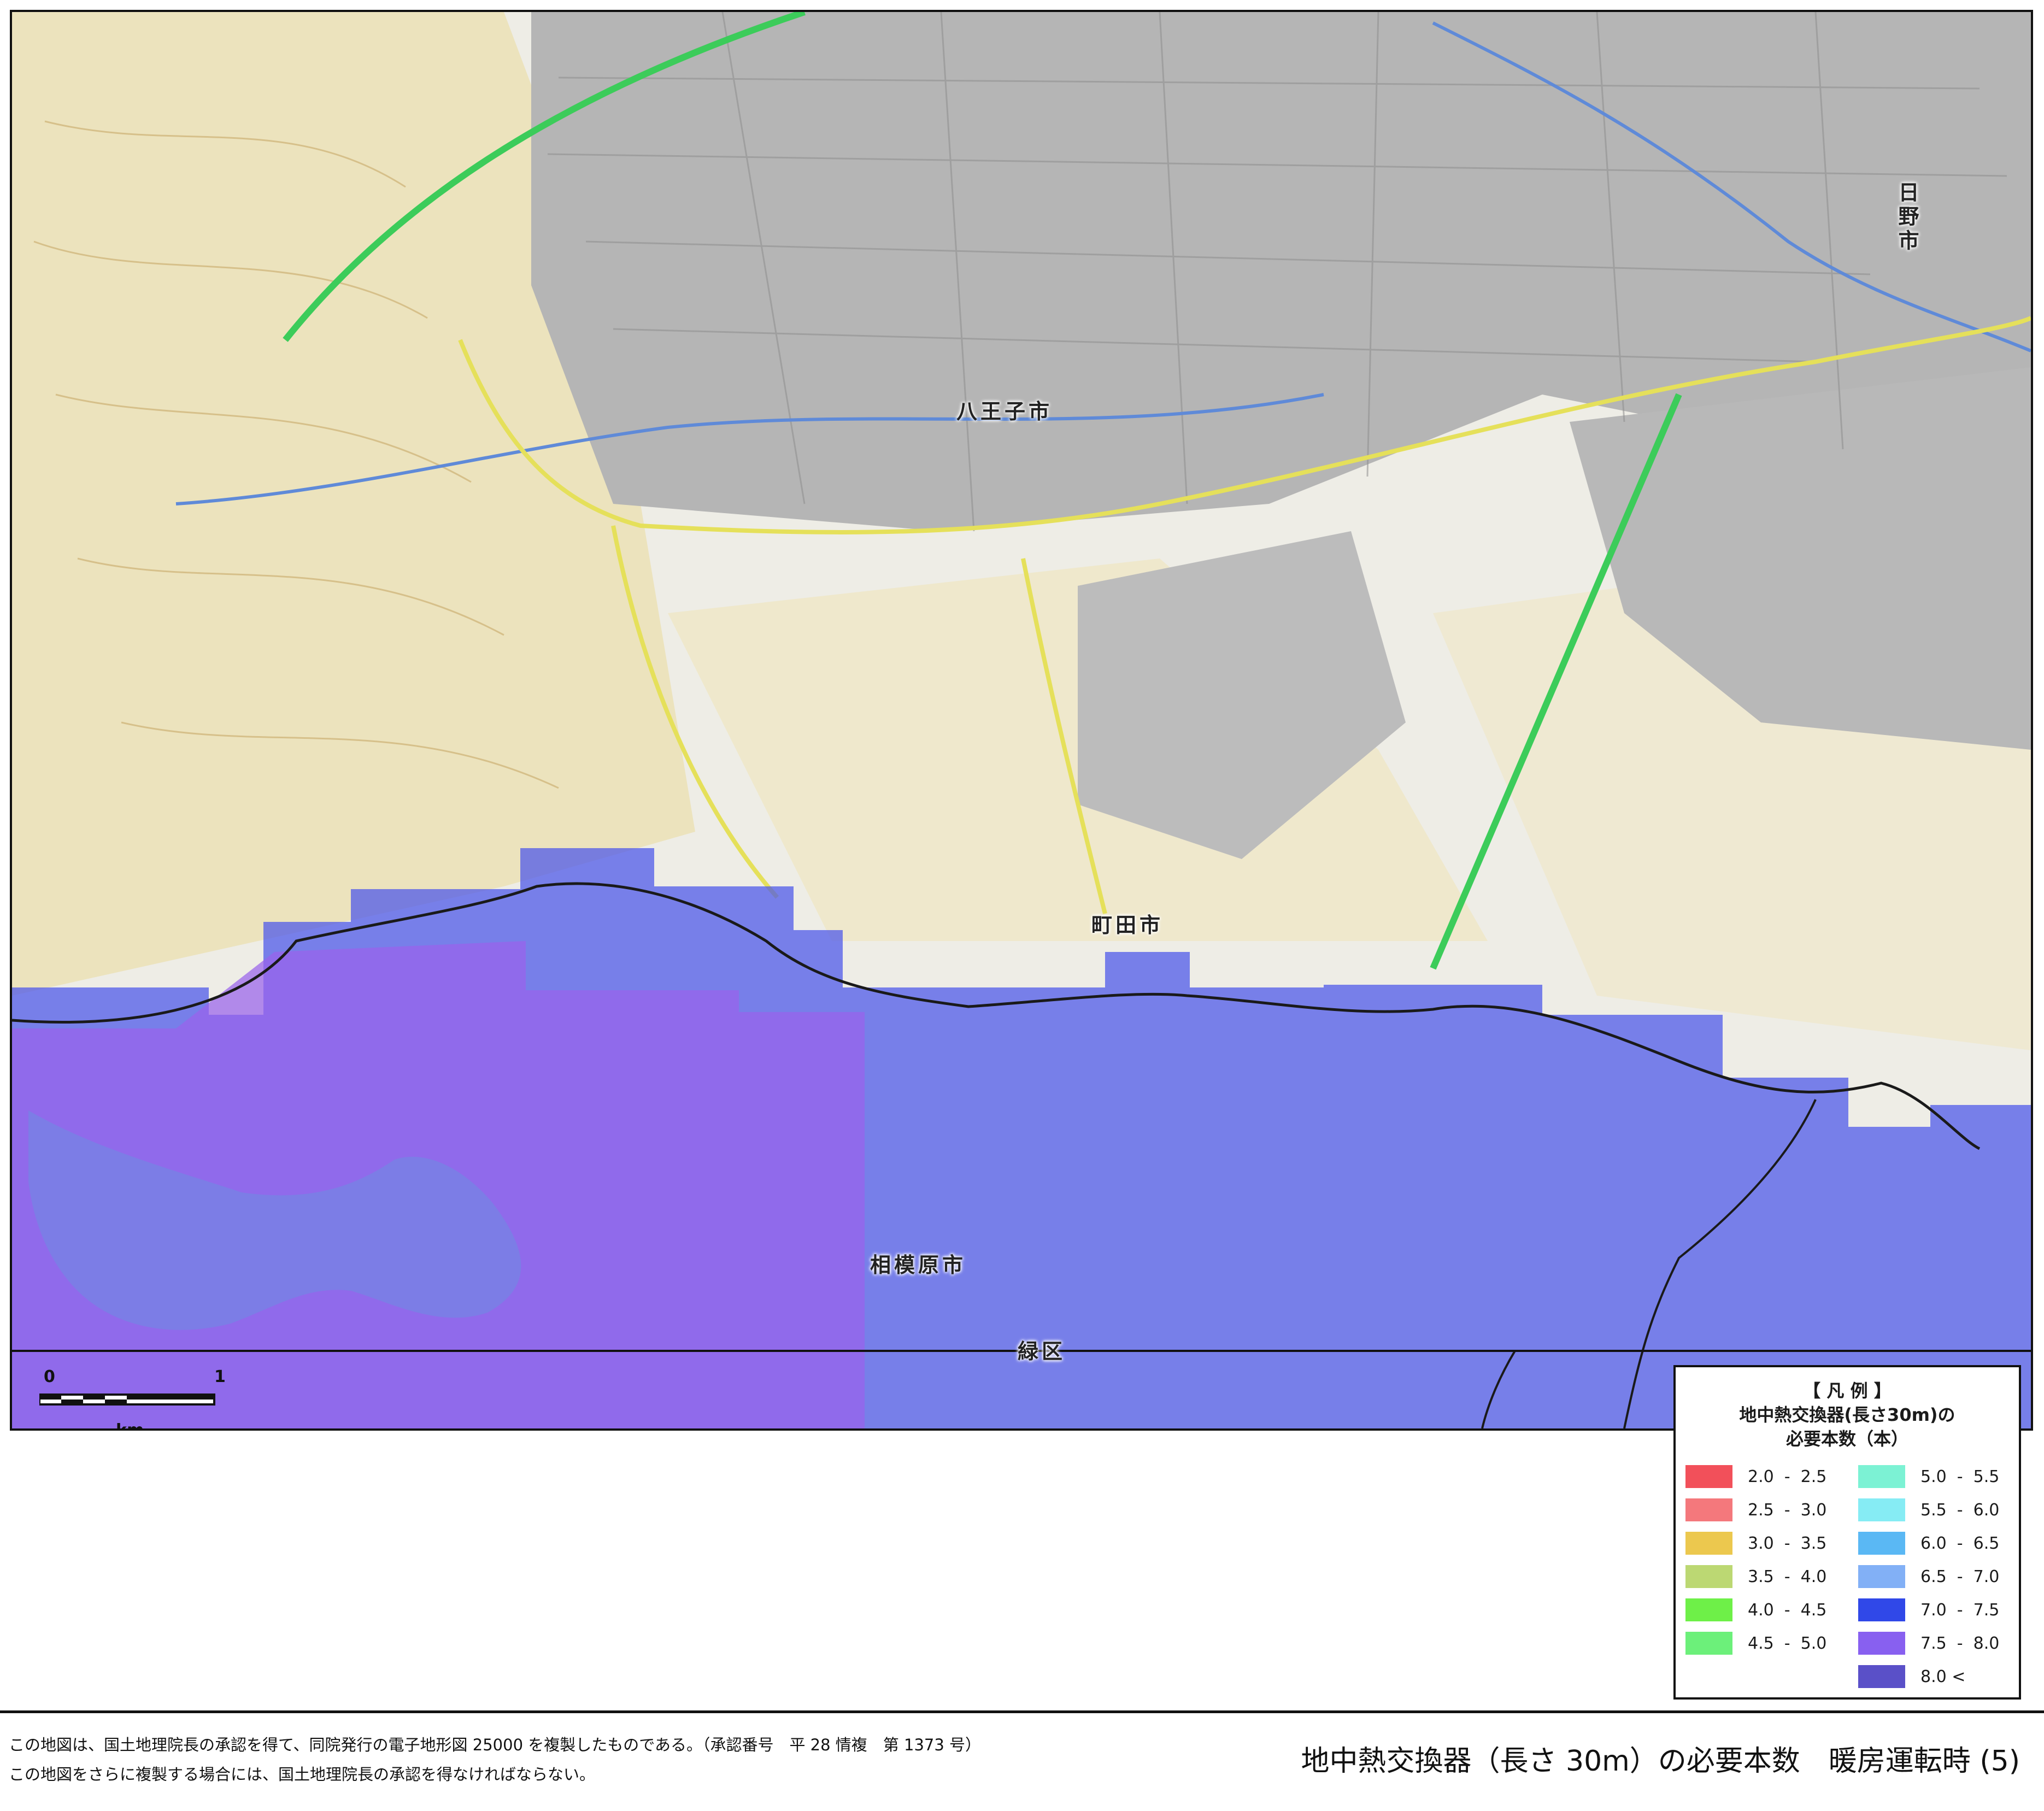 This screenshot has height=1811, width=2044. I want to click on legend-item: 3.0 - 3.5, so click(1755, 1543).